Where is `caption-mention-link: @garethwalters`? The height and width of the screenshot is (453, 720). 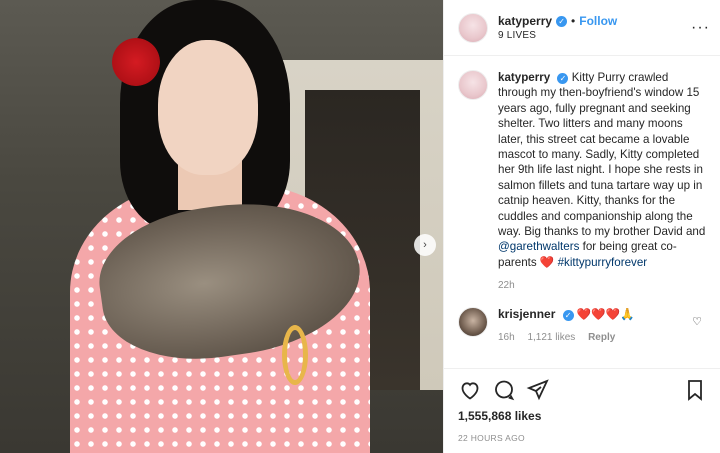
caption-mention-link: @garethwalters is located at coordinates (538, 246).